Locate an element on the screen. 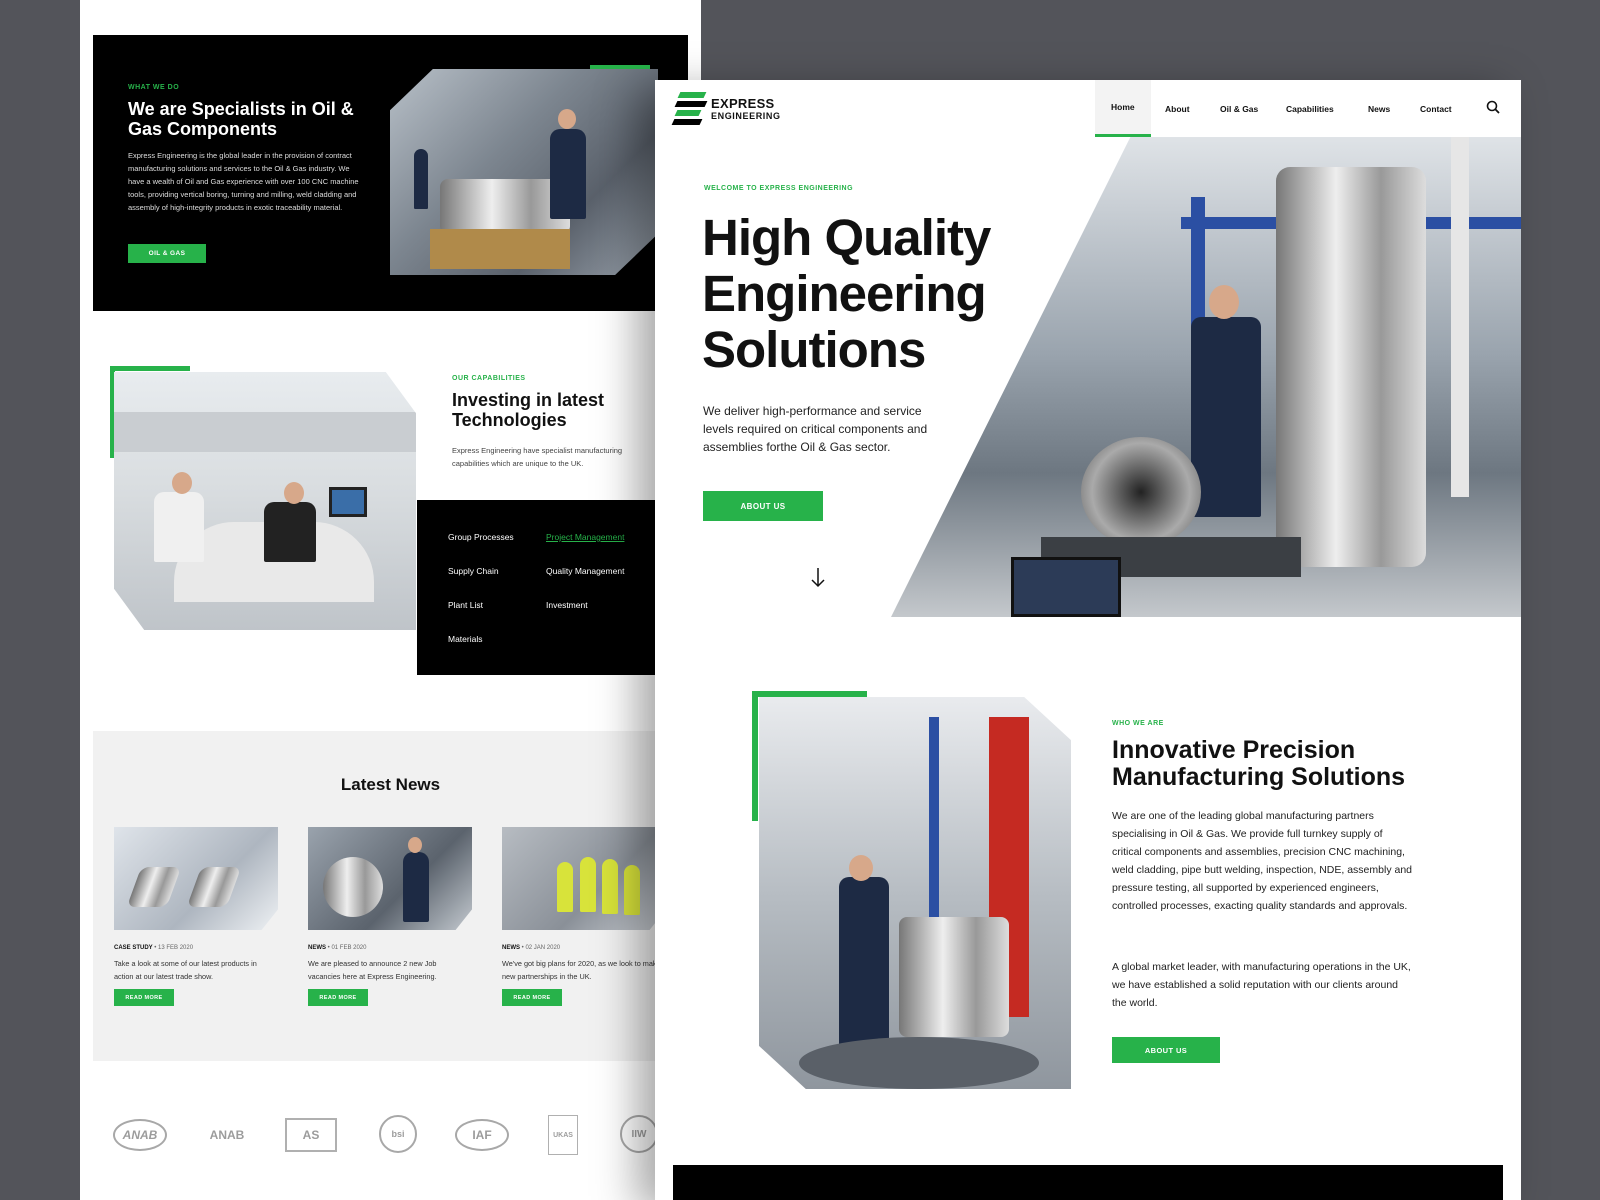 Image resolution: width=1600 pixels, height=1200 pixels. nav-contact: Contact is located at coordinates (1436, 108).